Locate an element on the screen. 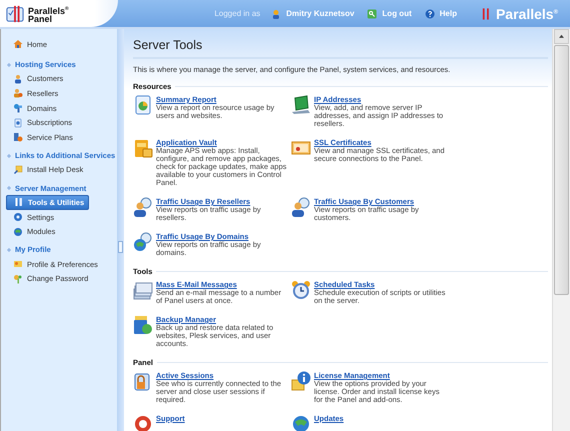 Image resolution: width=570 pixels, height=431 pixels. profile-icon is located at coordinates (18, 264).